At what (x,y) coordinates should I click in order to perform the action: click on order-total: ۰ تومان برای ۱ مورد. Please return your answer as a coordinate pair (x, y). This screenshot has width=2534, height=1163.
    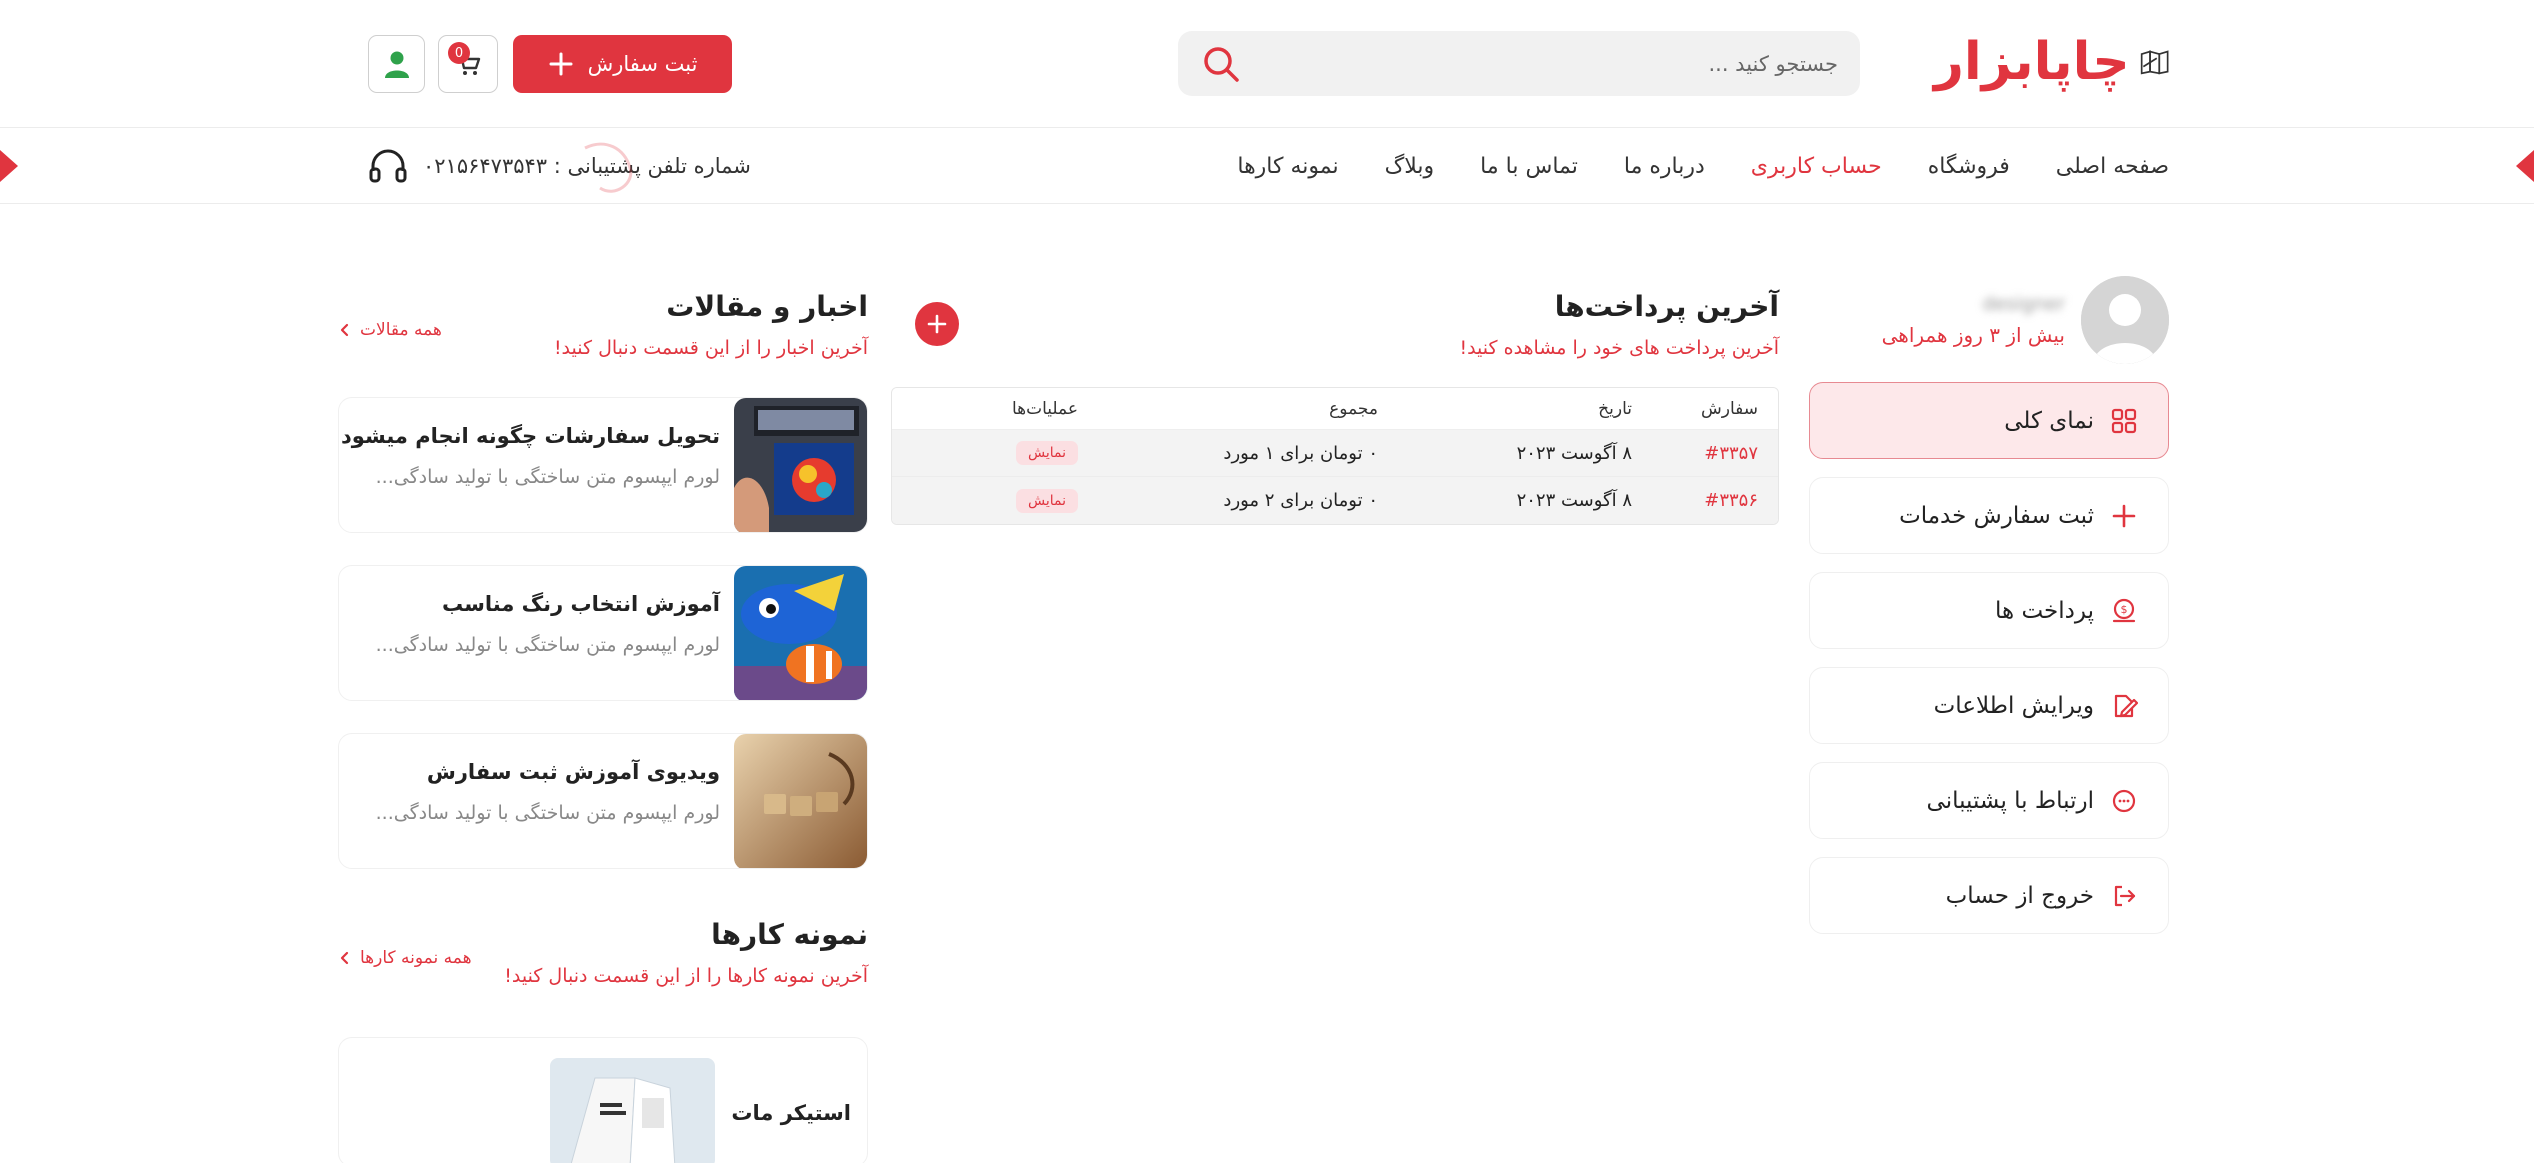
    Looking at the image, I should click on (1300, 453).